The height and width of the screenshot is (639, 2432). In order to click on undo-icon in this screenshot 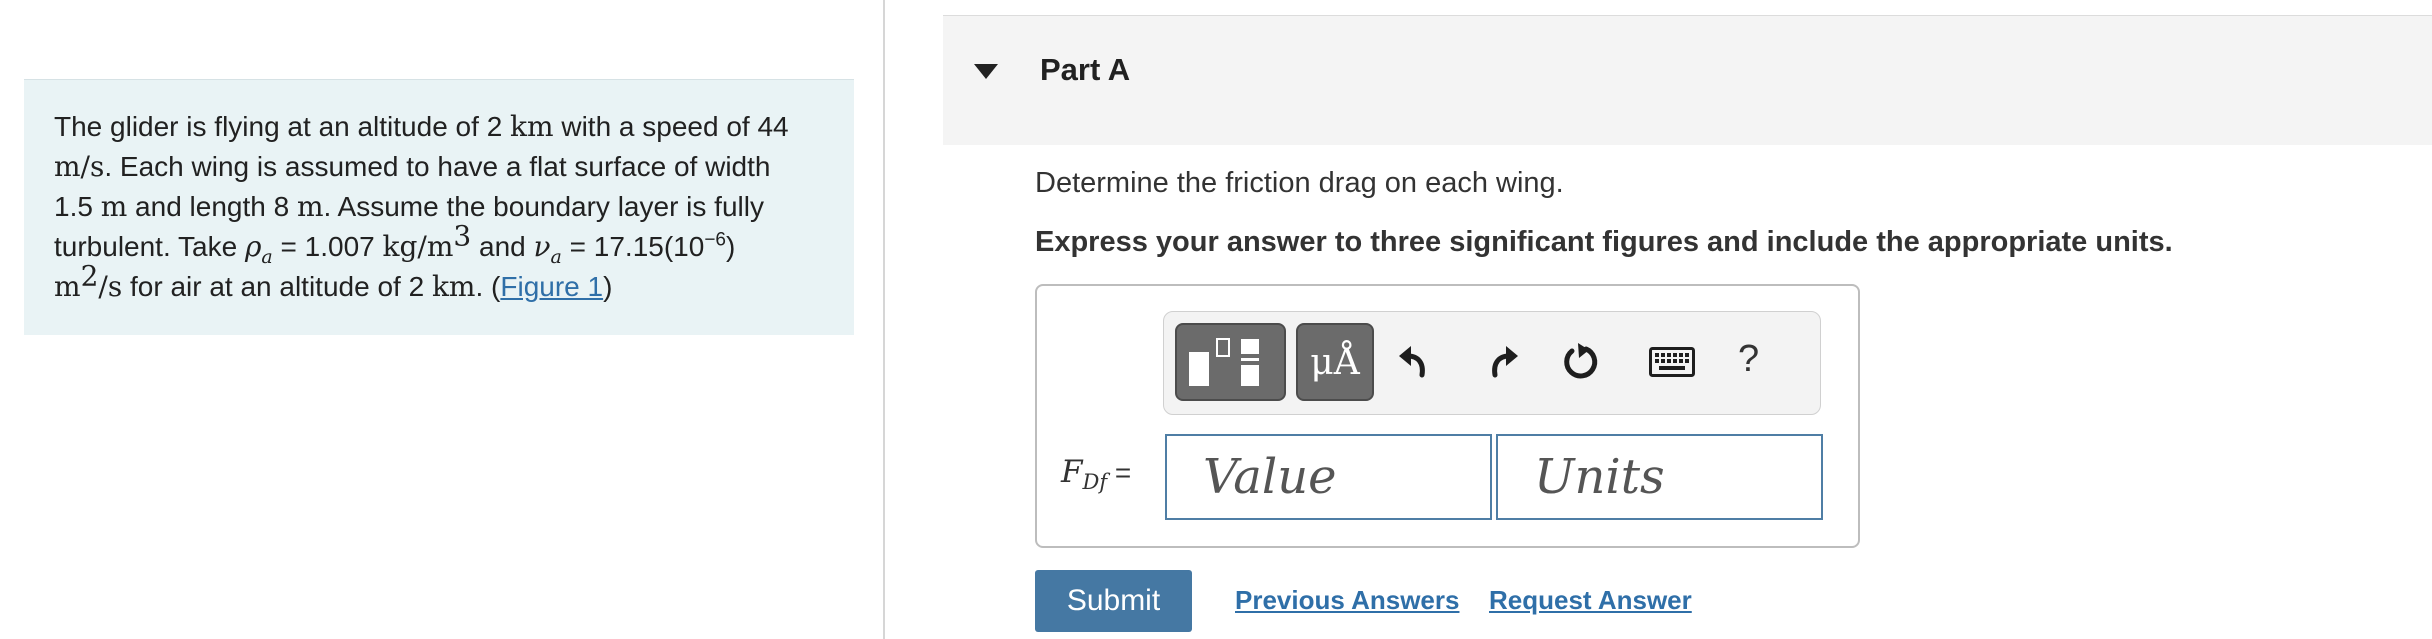, I will do `click(1417, 362)`.